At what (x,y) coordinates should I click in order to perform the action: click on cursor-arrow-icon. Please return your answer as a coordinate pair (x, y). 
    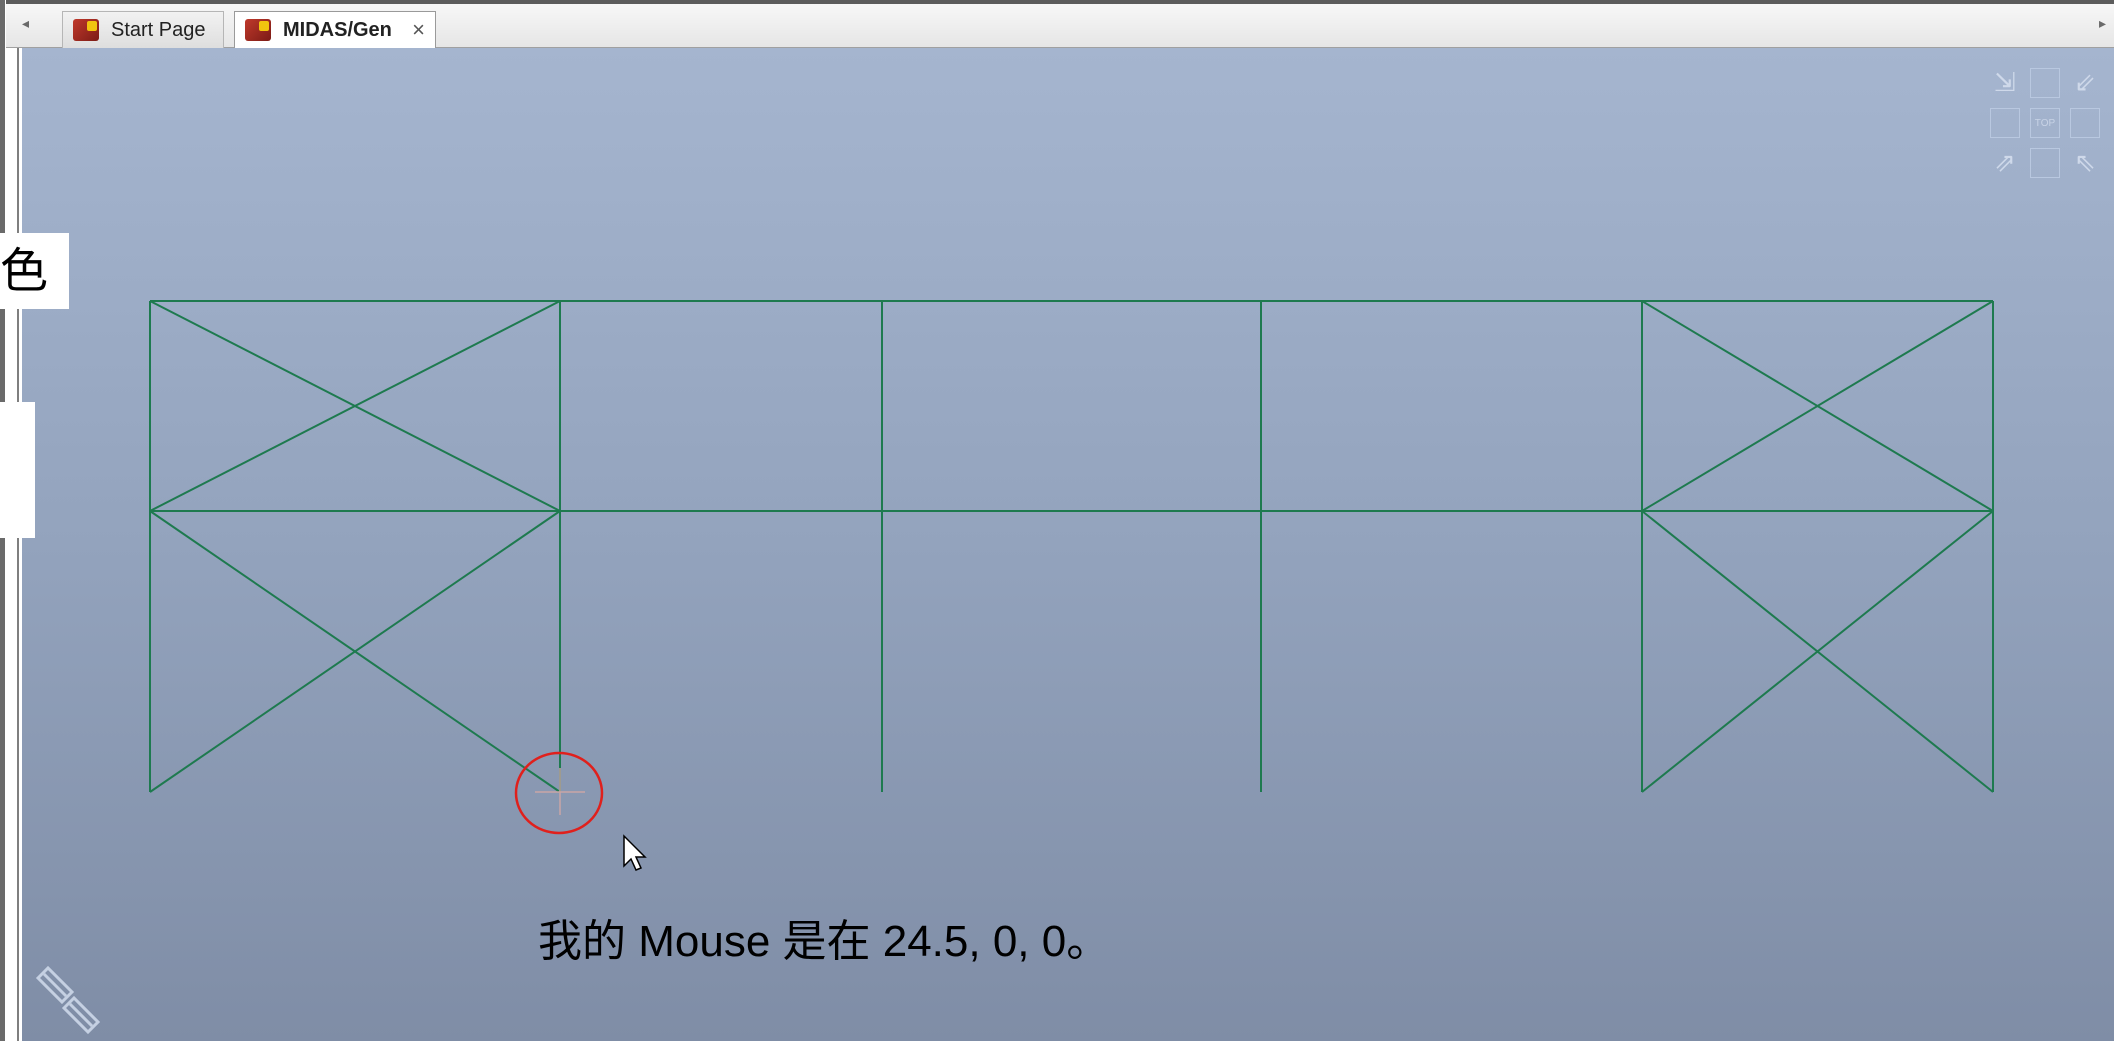
    Looking at the image, I should click on (635, 852).